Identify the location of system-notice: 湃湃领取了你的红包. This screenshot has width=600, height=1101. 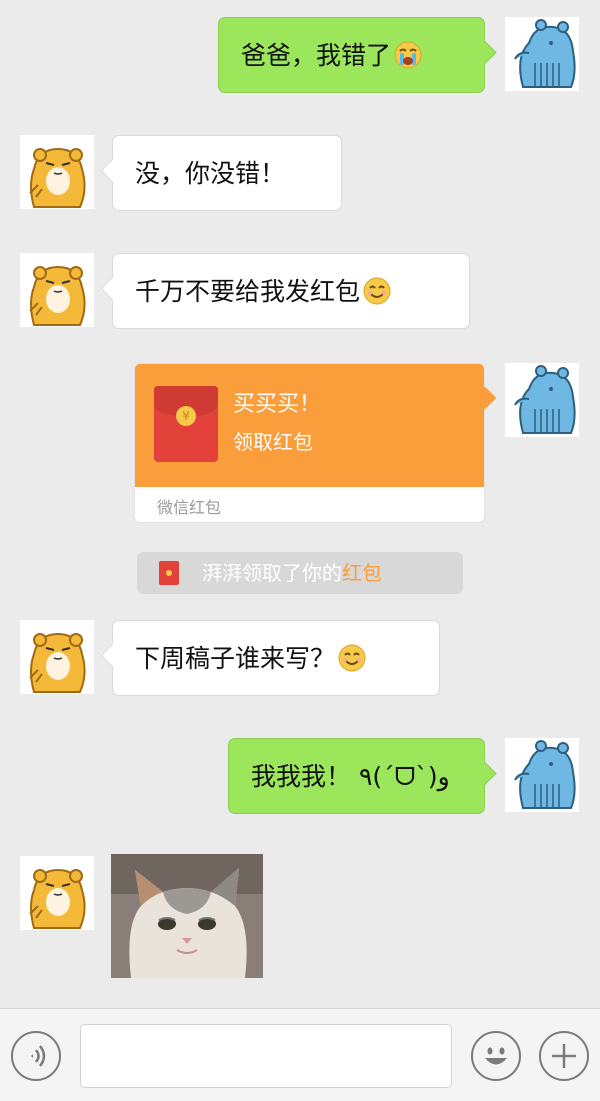
(300, 573).